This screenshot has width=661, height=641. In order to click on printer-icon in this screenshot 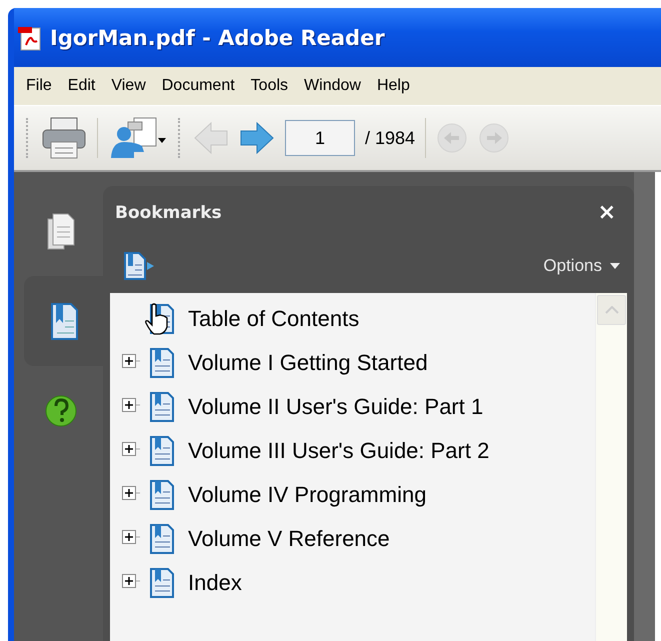, I will do `click(64, 138)`.